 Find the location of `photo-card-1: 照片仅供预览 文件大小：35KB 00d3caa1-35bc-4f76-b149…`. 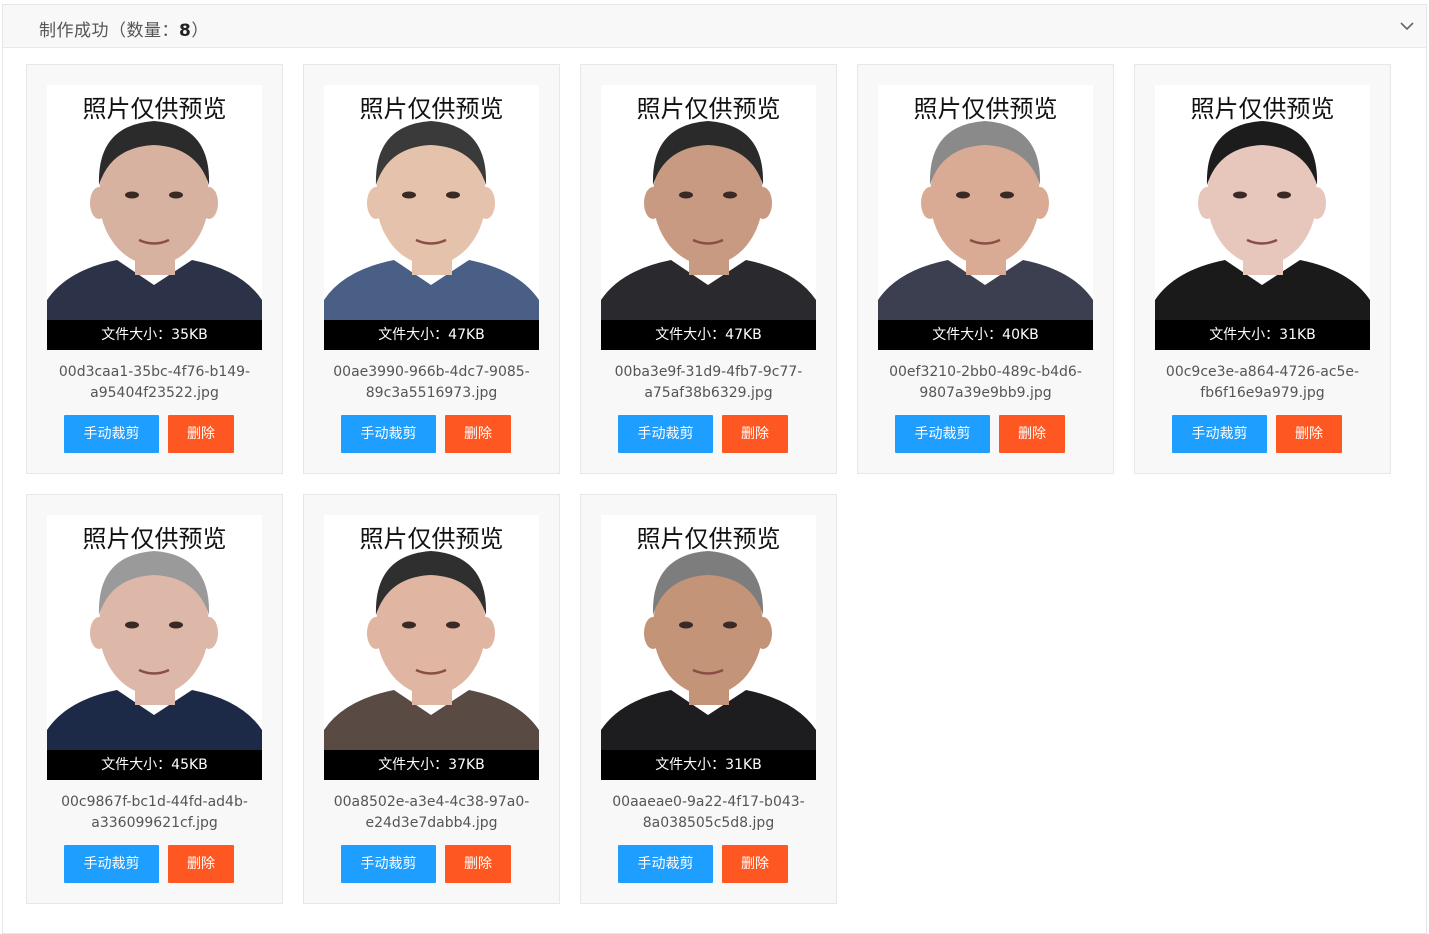

photo-card-1: 照片仅供预览 文件大小：35KB 00d3caa1-35bc-4f76-b149… is located at coordinates (154, 269).